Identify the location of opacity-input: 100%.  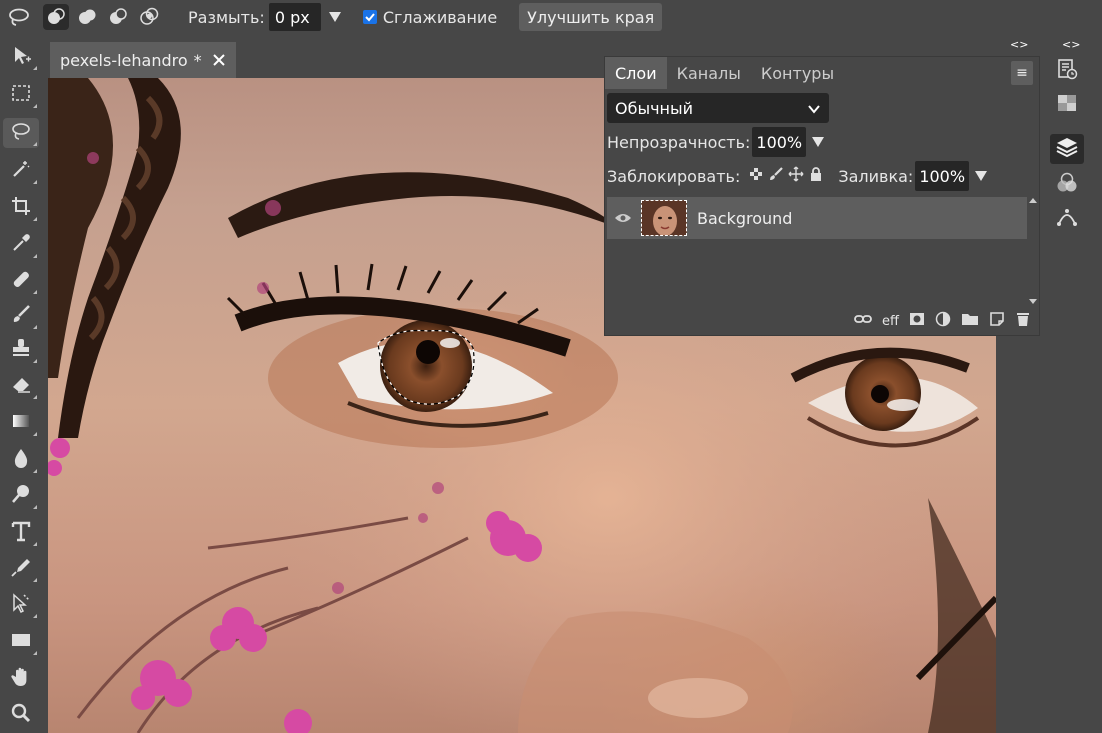
(779, 142).